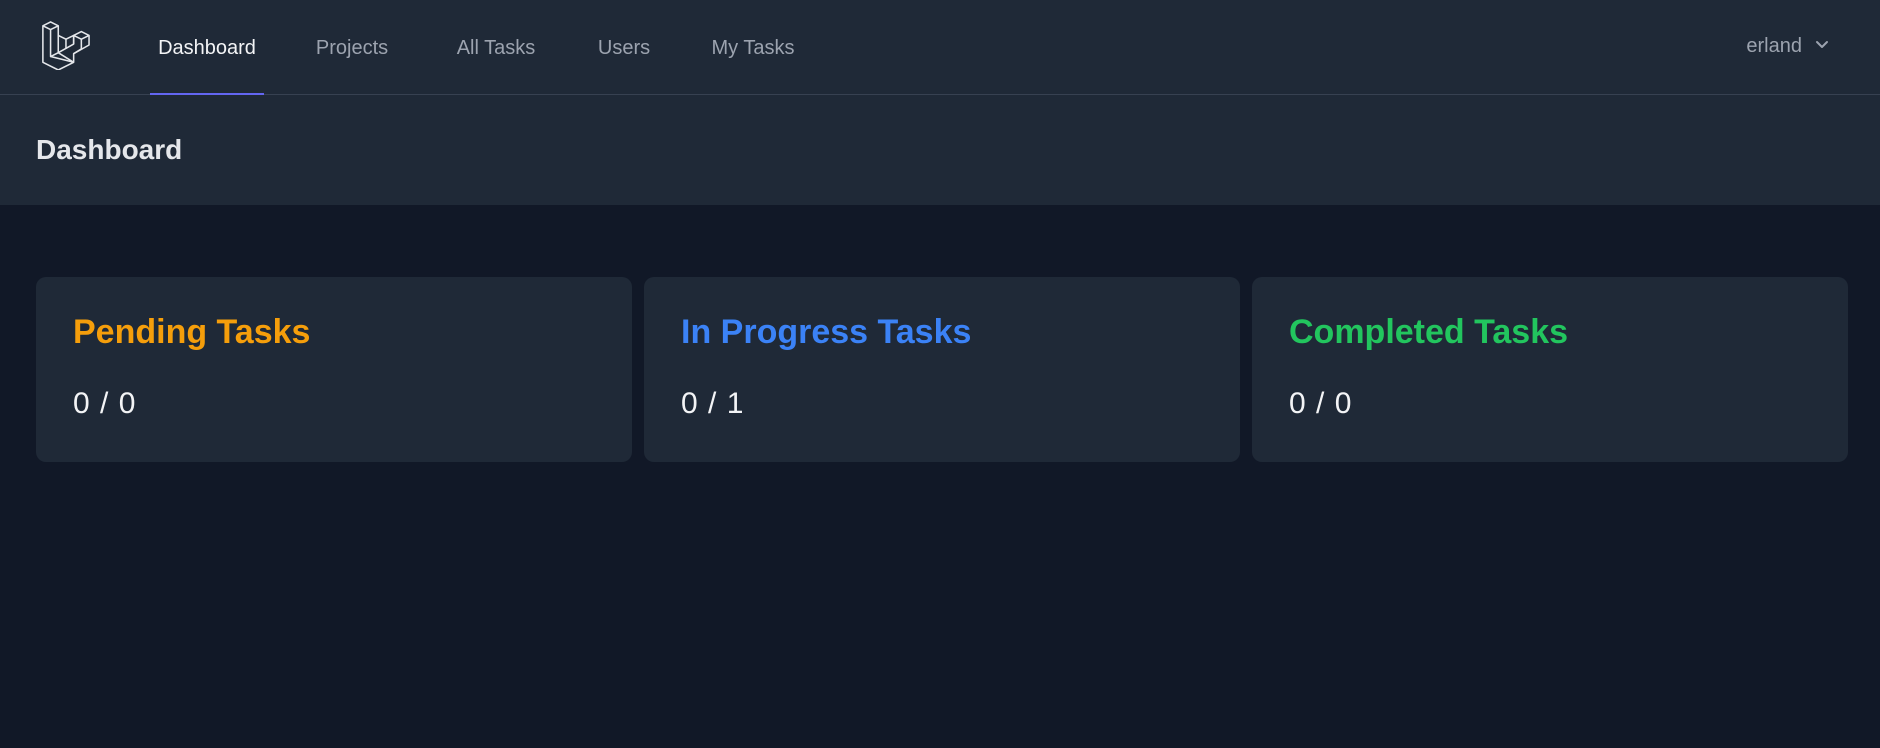  Describe the element at coordinates (1429, 332) in the screenshot. I see `card-title: Completed Tasks` at that location.